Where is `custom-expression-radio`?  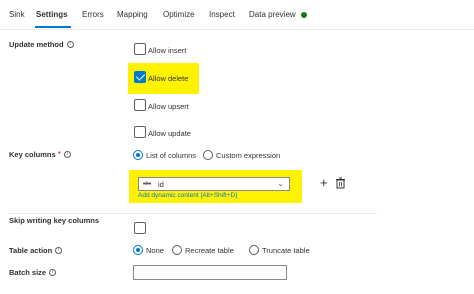
custom-expression-radio is located at coordinates (208, 155).